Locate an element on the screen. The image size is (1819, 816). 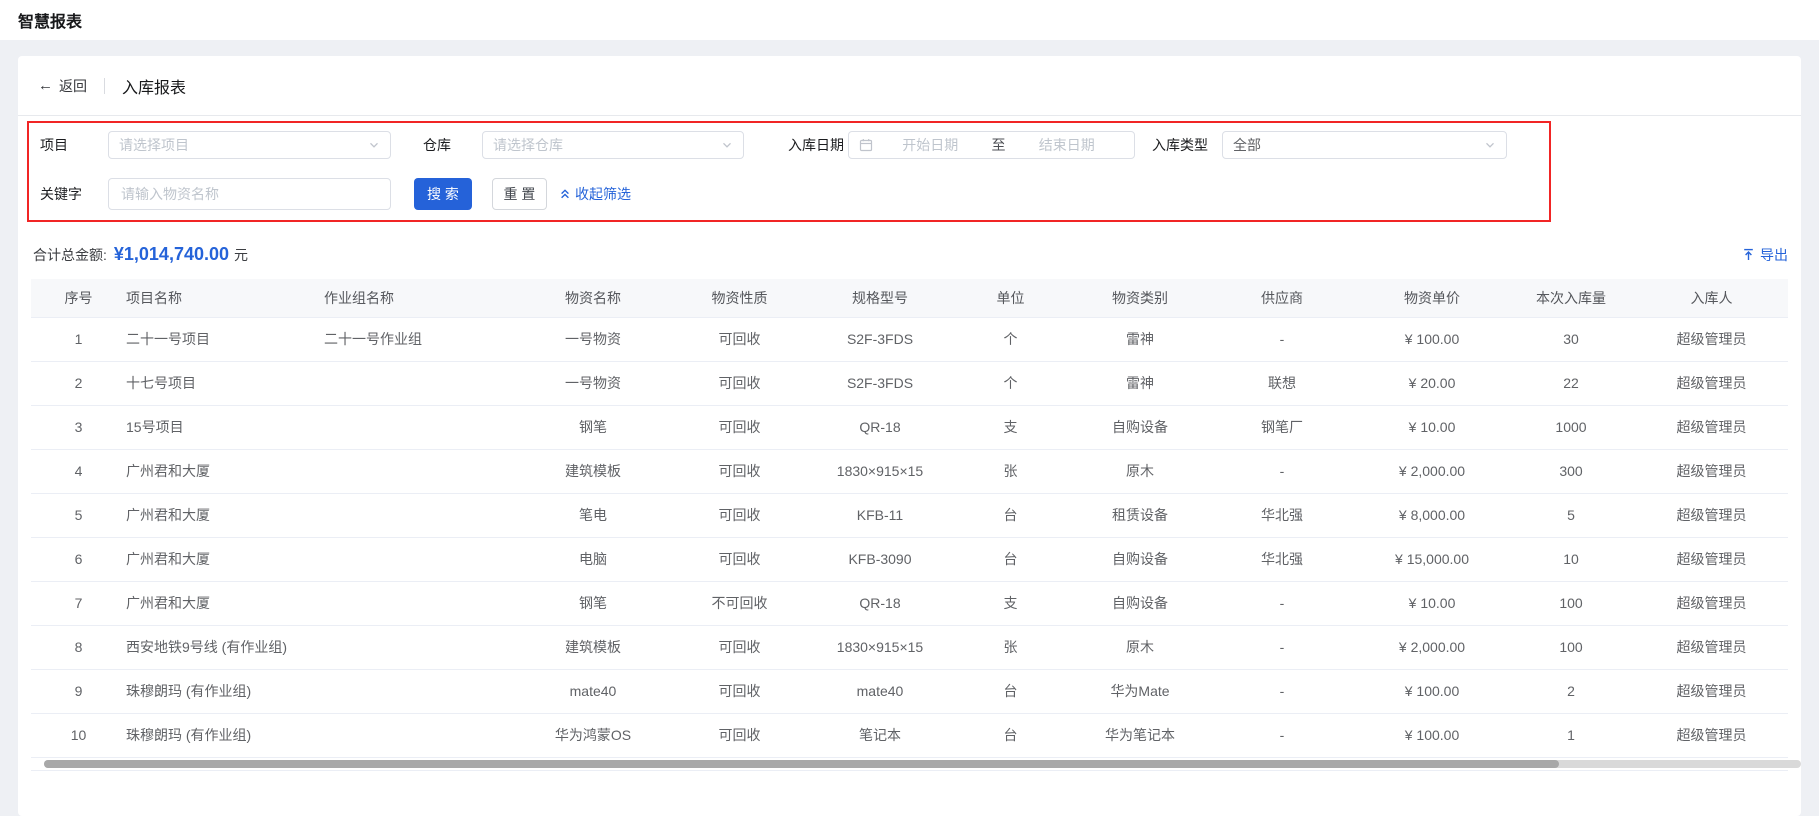
table-cell: 不可回收 is located at coordinates (739, 603).